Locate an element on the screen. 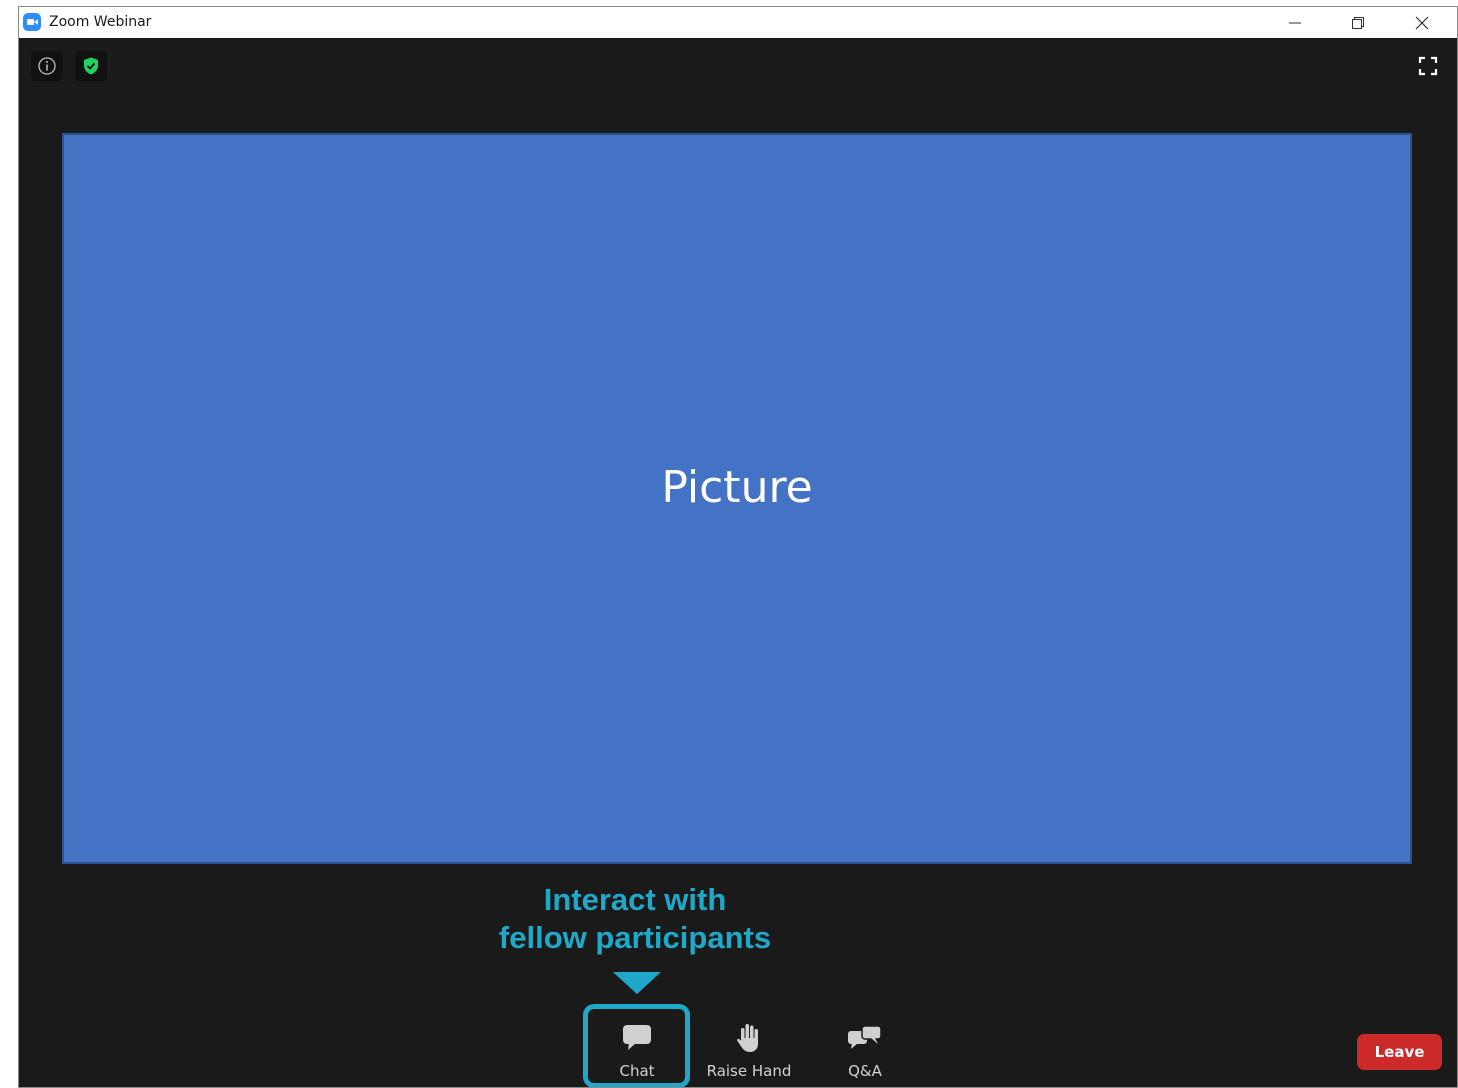 The width and height of the screenshot is (1458, 1088). info-icon is located at coordinates (47, 66).